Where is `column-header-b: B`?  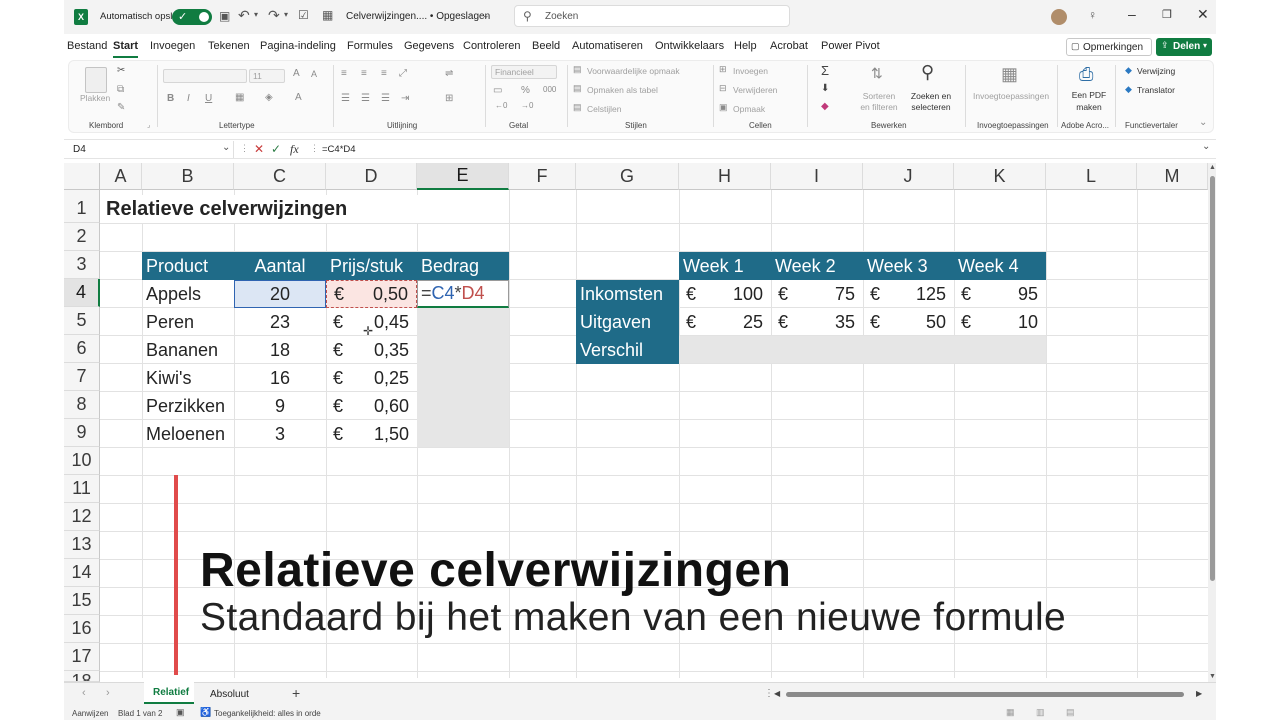 column-header-b: B is located at coordinates (188, 176).